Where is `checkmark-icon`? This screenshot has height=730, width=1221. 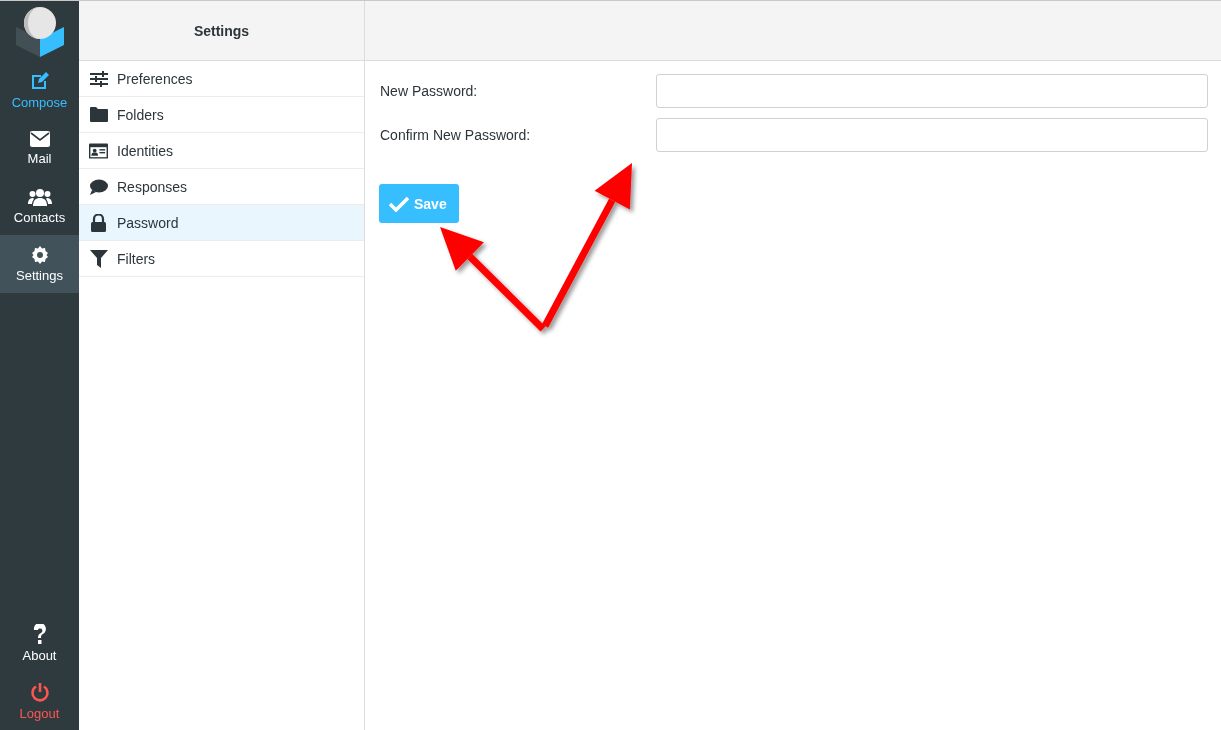 checkmark-icon is located at coordinates (399, 203).